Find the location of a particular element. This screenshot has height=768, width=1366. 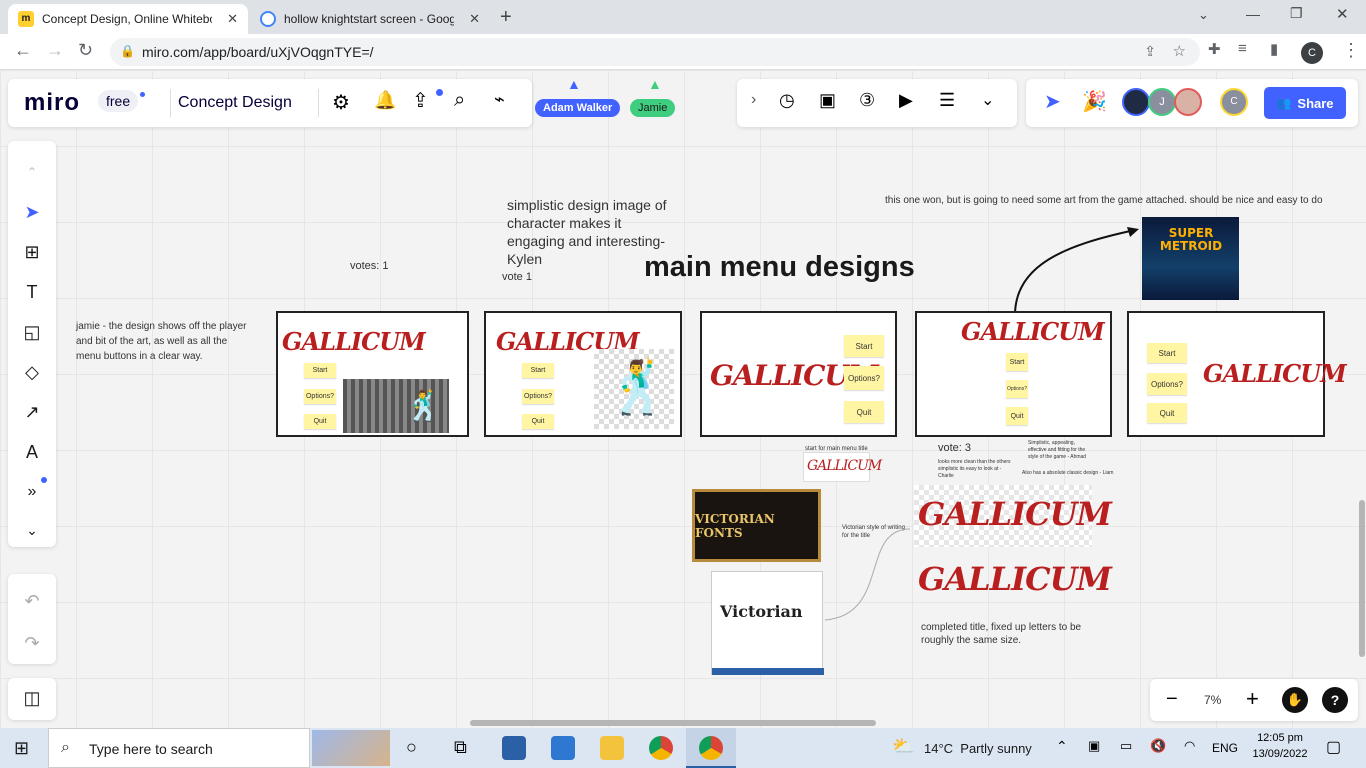

more-tools-icon: ⌄ is located at coordinates (987, 100).